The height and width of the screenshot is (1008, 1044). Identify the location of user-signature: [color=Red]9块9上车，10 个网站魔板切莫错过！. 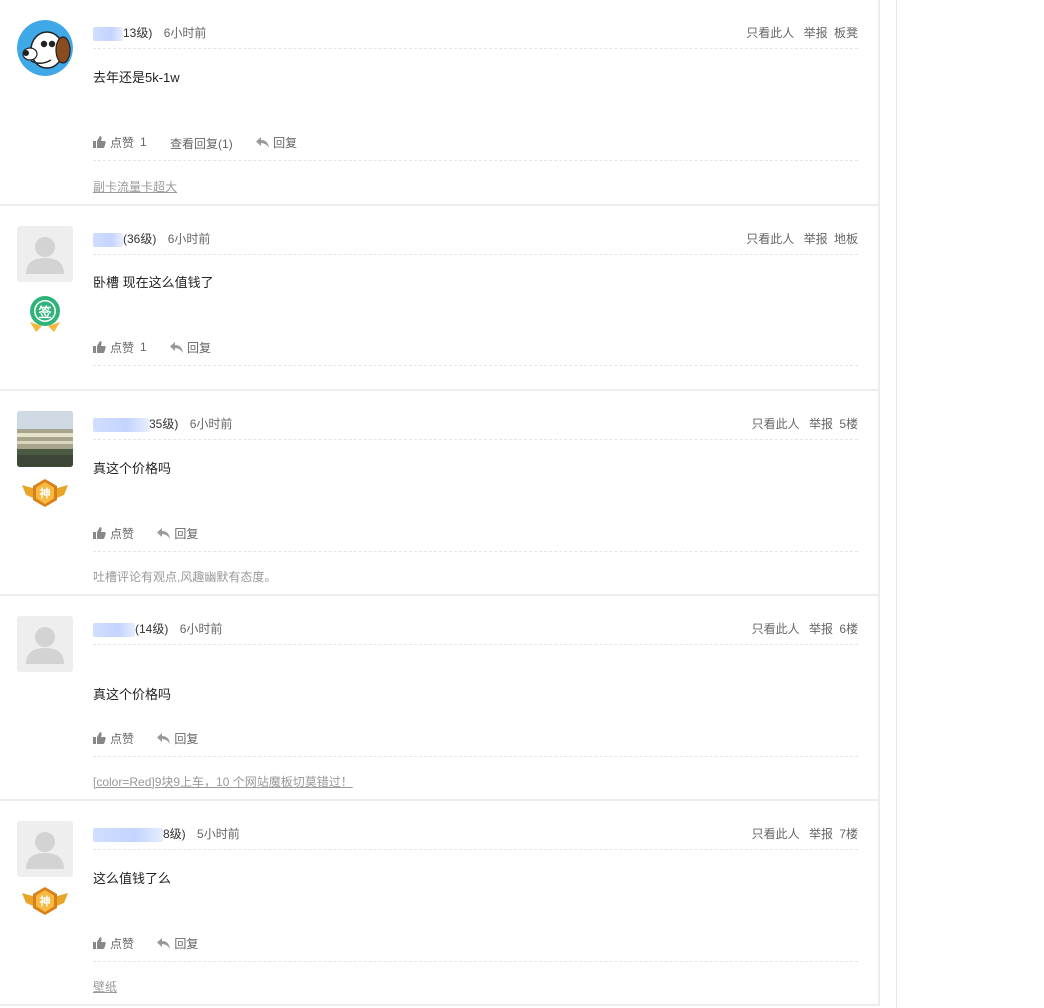
(223, 781).